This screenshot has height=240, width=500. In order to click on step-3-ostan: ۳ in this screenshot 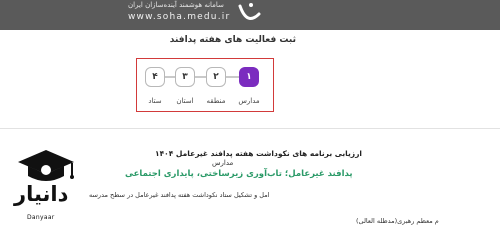, I will do `click(185, 77)`.